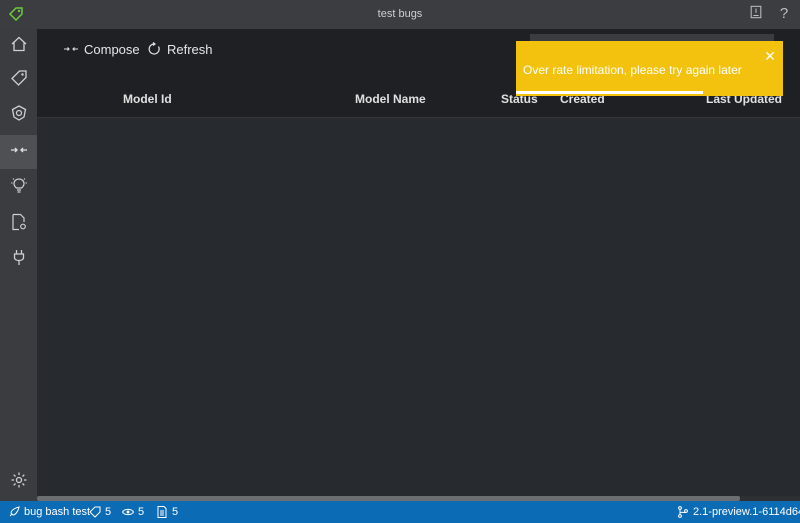 The width and height of the screenshot is (800, 523). I want to click on sidebar-item-settings-doc, so click(18, 224).